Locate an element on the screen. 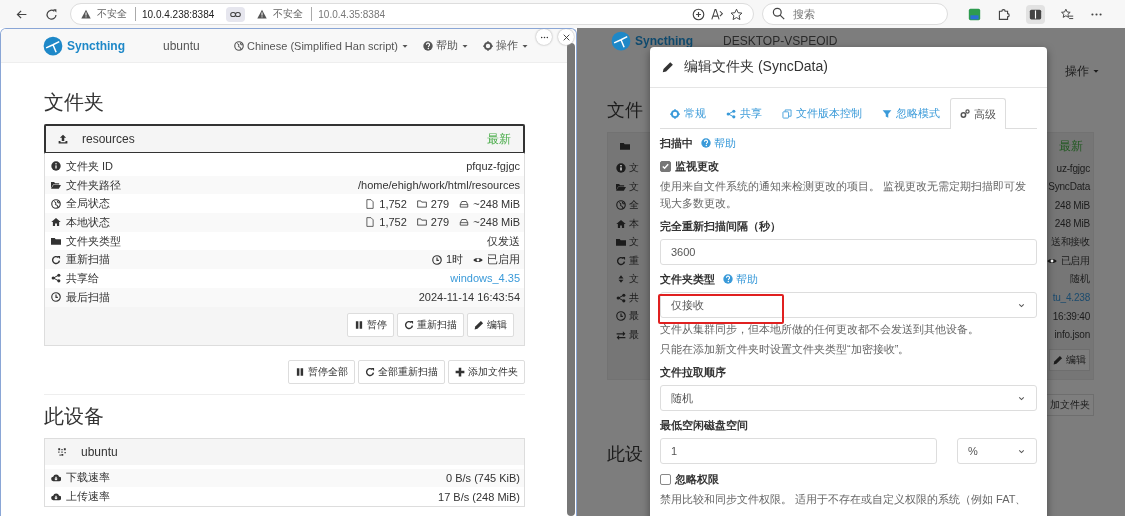  star-icon is located at coordinates (736, 14).